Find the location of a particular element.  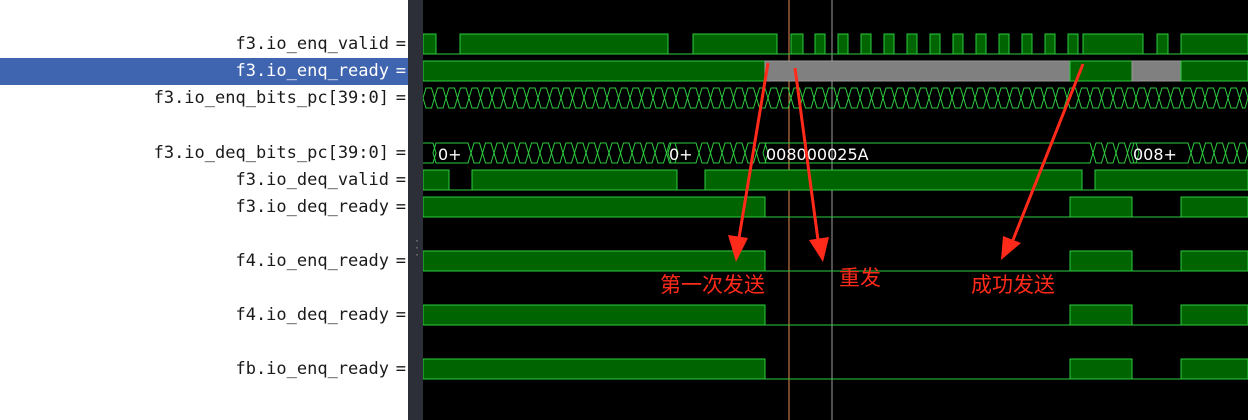

signal-name: f3.io_deq_valid is located at coordinates (312, 180).